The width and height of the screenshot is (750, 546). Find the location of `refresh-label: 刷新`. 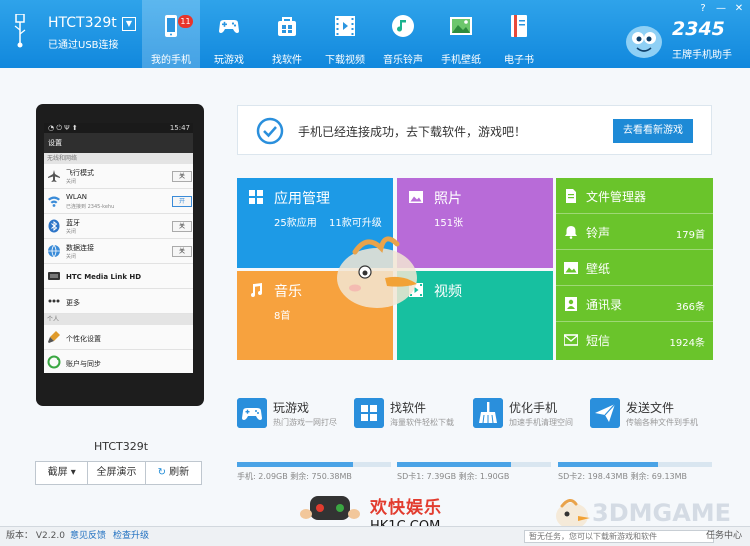

refresh-label: 刷新 is located at coordinates (179, 472).